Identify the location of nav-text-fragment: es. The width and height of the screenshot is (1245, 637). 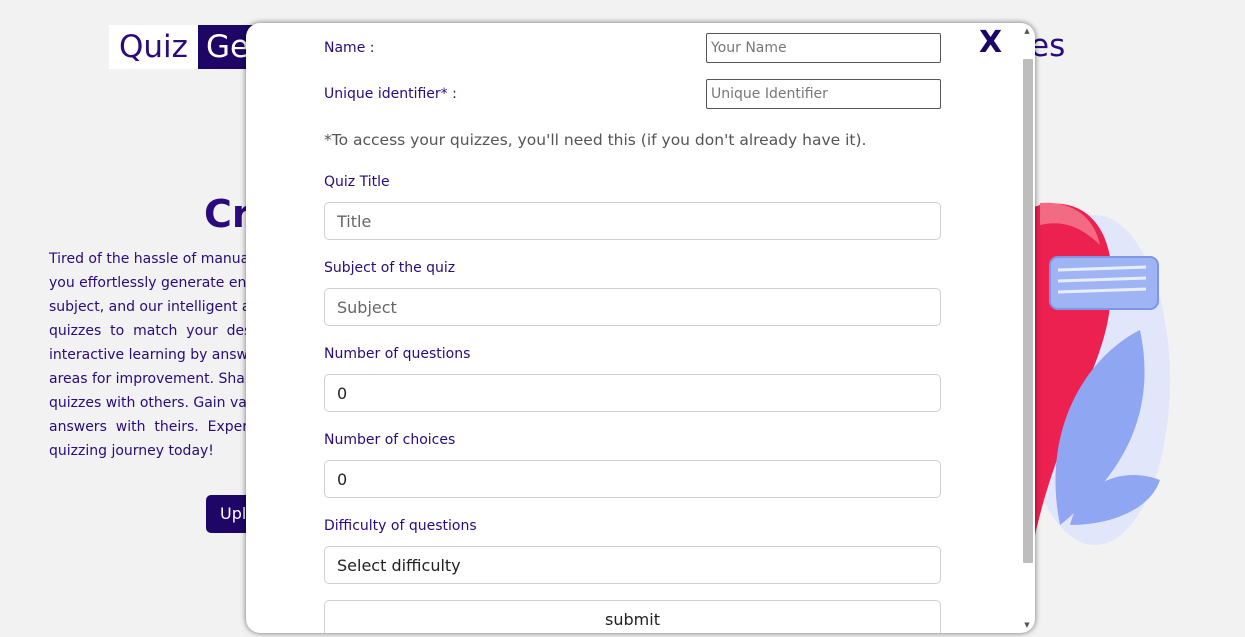
(1048, 46).